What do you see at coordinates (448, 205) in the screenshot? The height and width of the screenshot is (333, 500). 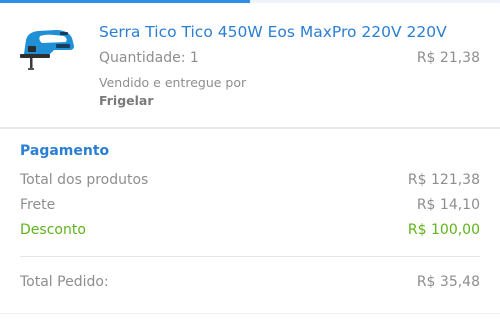 I see `shipping-value: R$ 14,10` at bounding box center [448, 205].